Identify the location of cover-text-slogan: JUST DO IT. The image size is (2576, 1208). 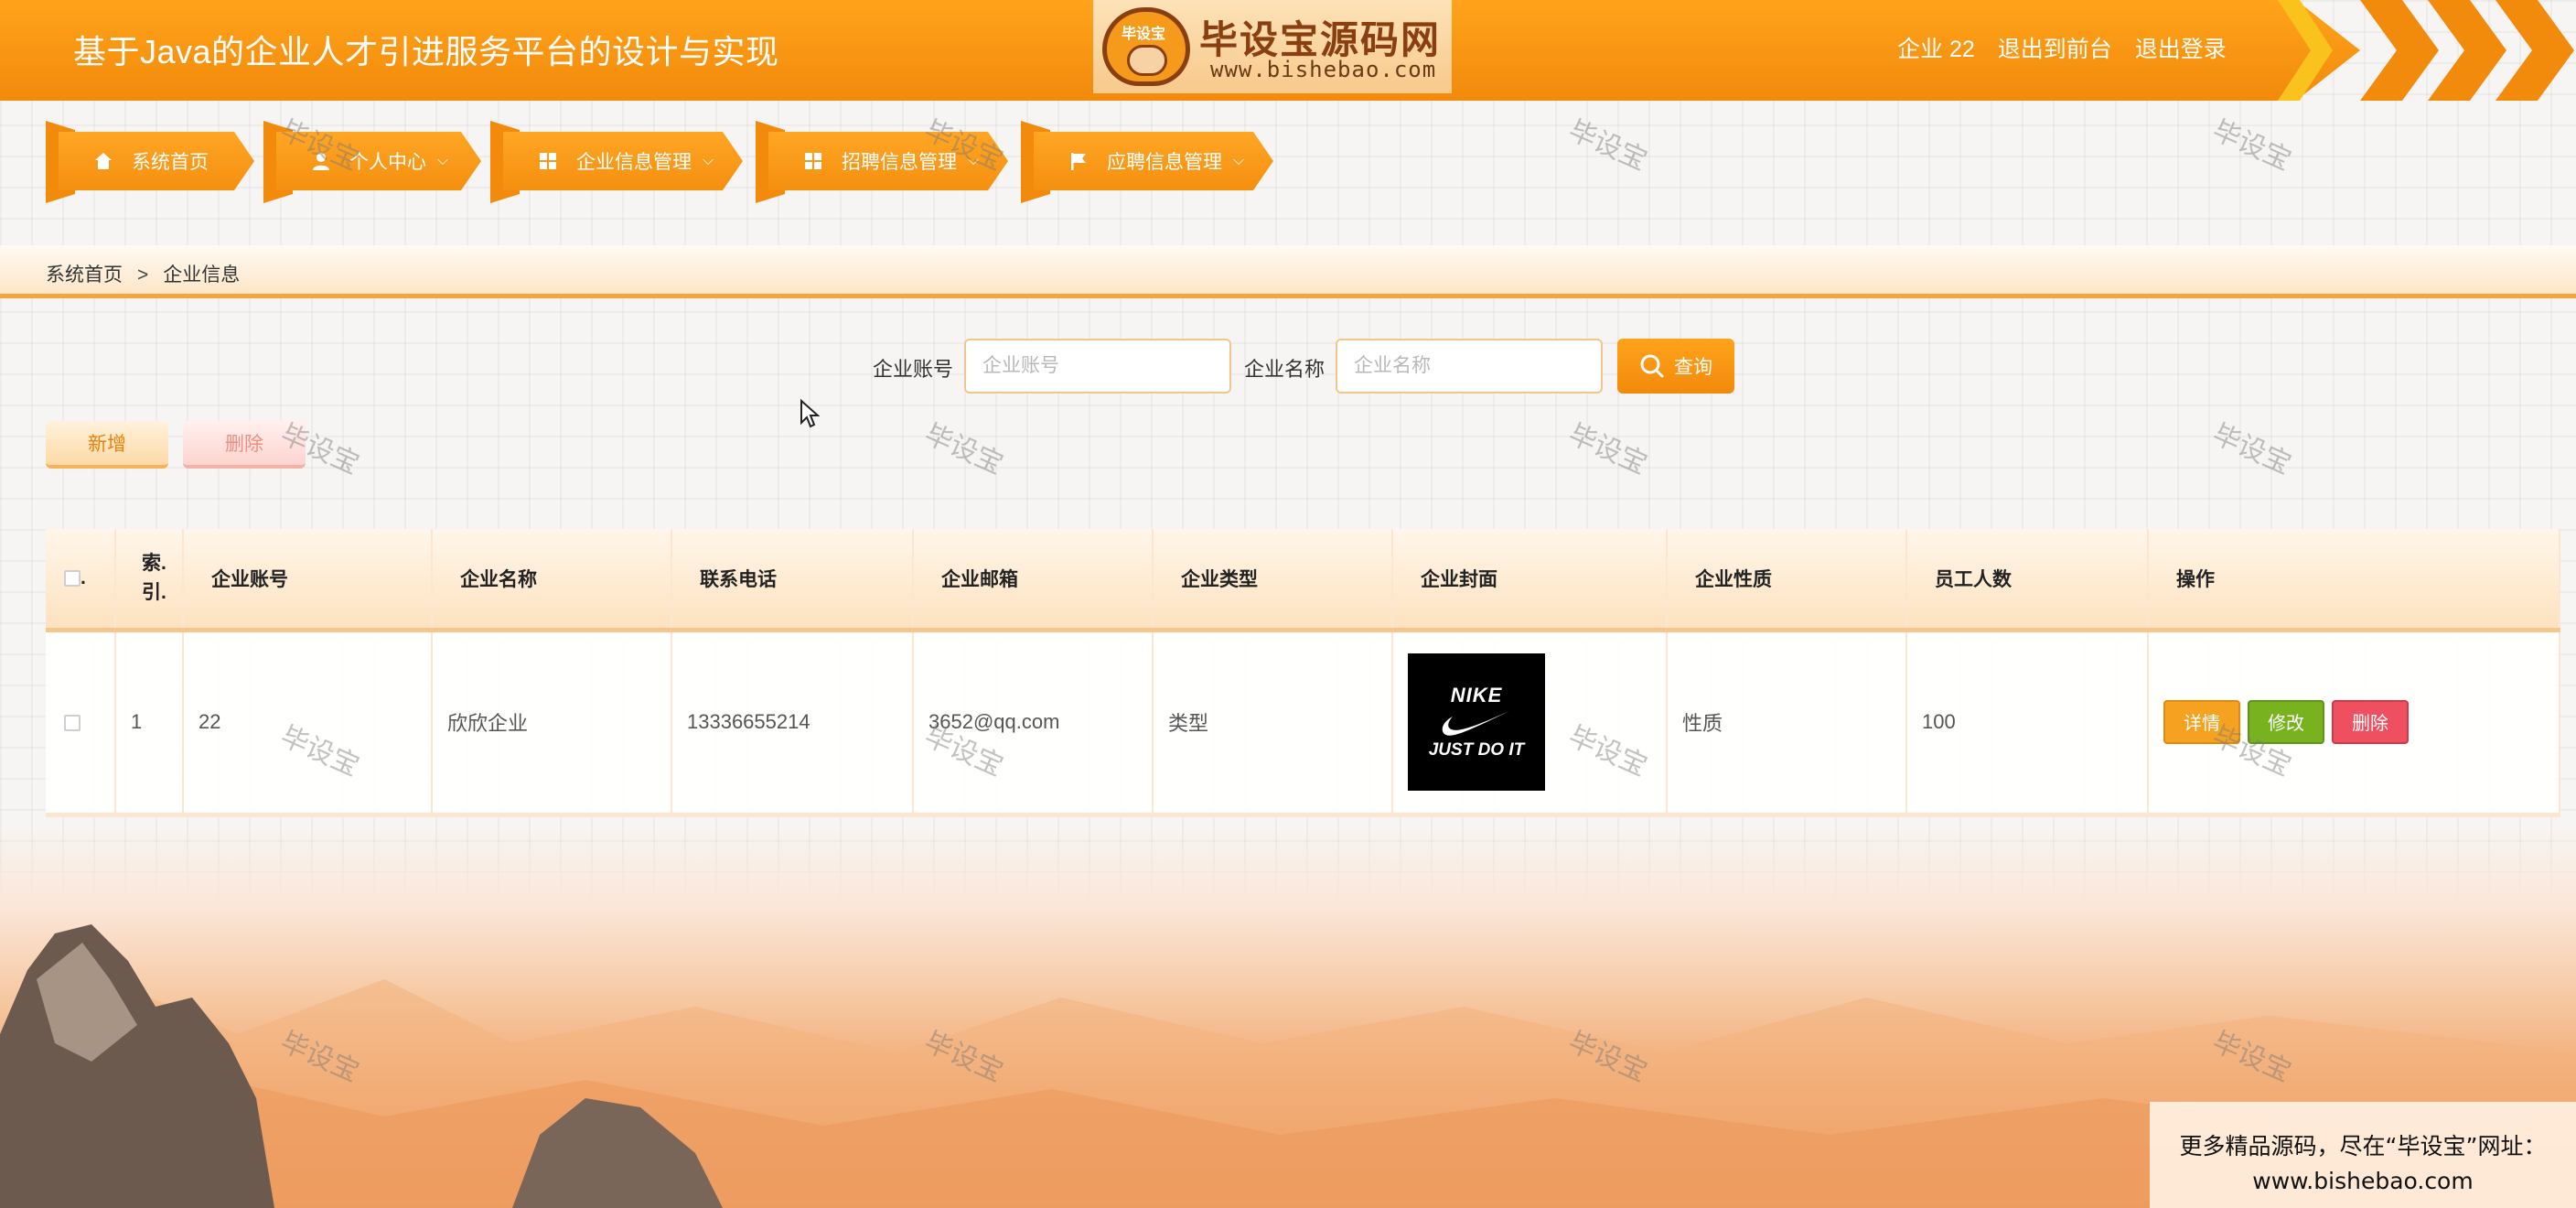
(1476, 750).